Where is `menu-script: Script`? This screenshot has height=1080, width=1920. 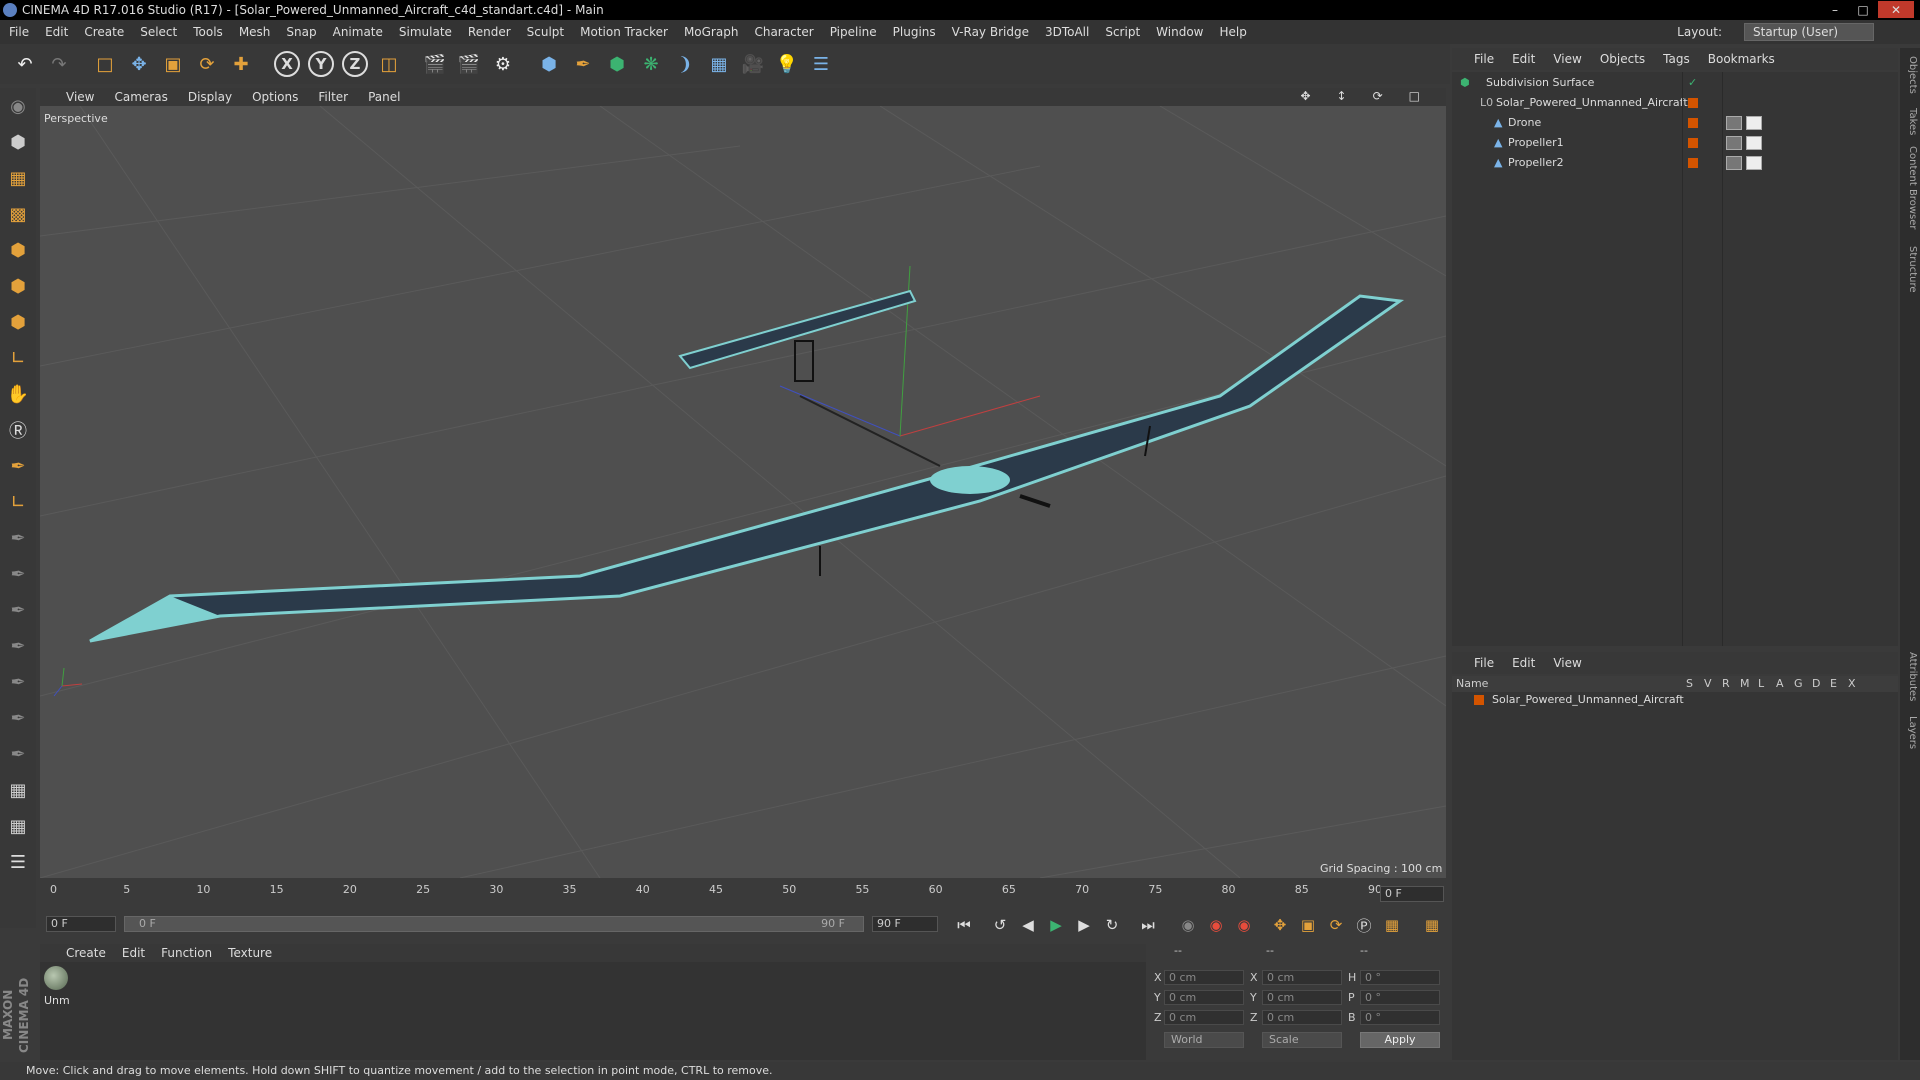 menu-script: Script is located at coordinates (1122, 32).